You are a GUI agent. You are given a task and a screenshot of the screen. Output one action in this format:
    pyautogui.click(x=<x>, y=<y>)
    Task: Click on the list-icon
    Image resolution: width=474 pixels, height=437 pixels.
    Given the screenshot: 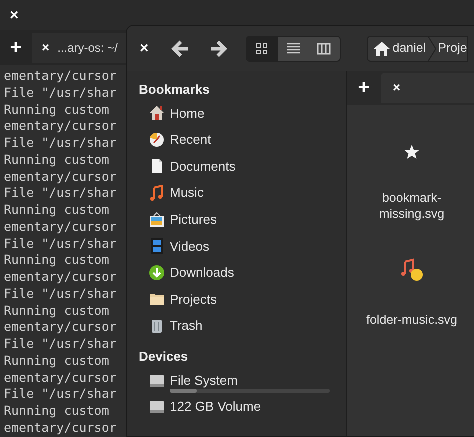 What is the action you would take?
    pyautogui.click(x=293, y=48)
    